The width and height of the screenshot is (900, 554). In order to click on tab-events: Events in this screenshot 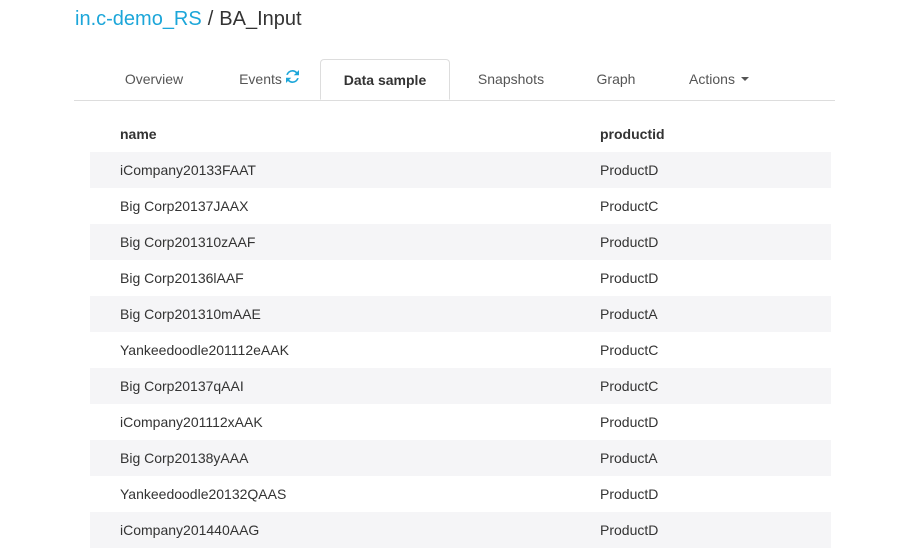, I will do `click(269, 79)`.